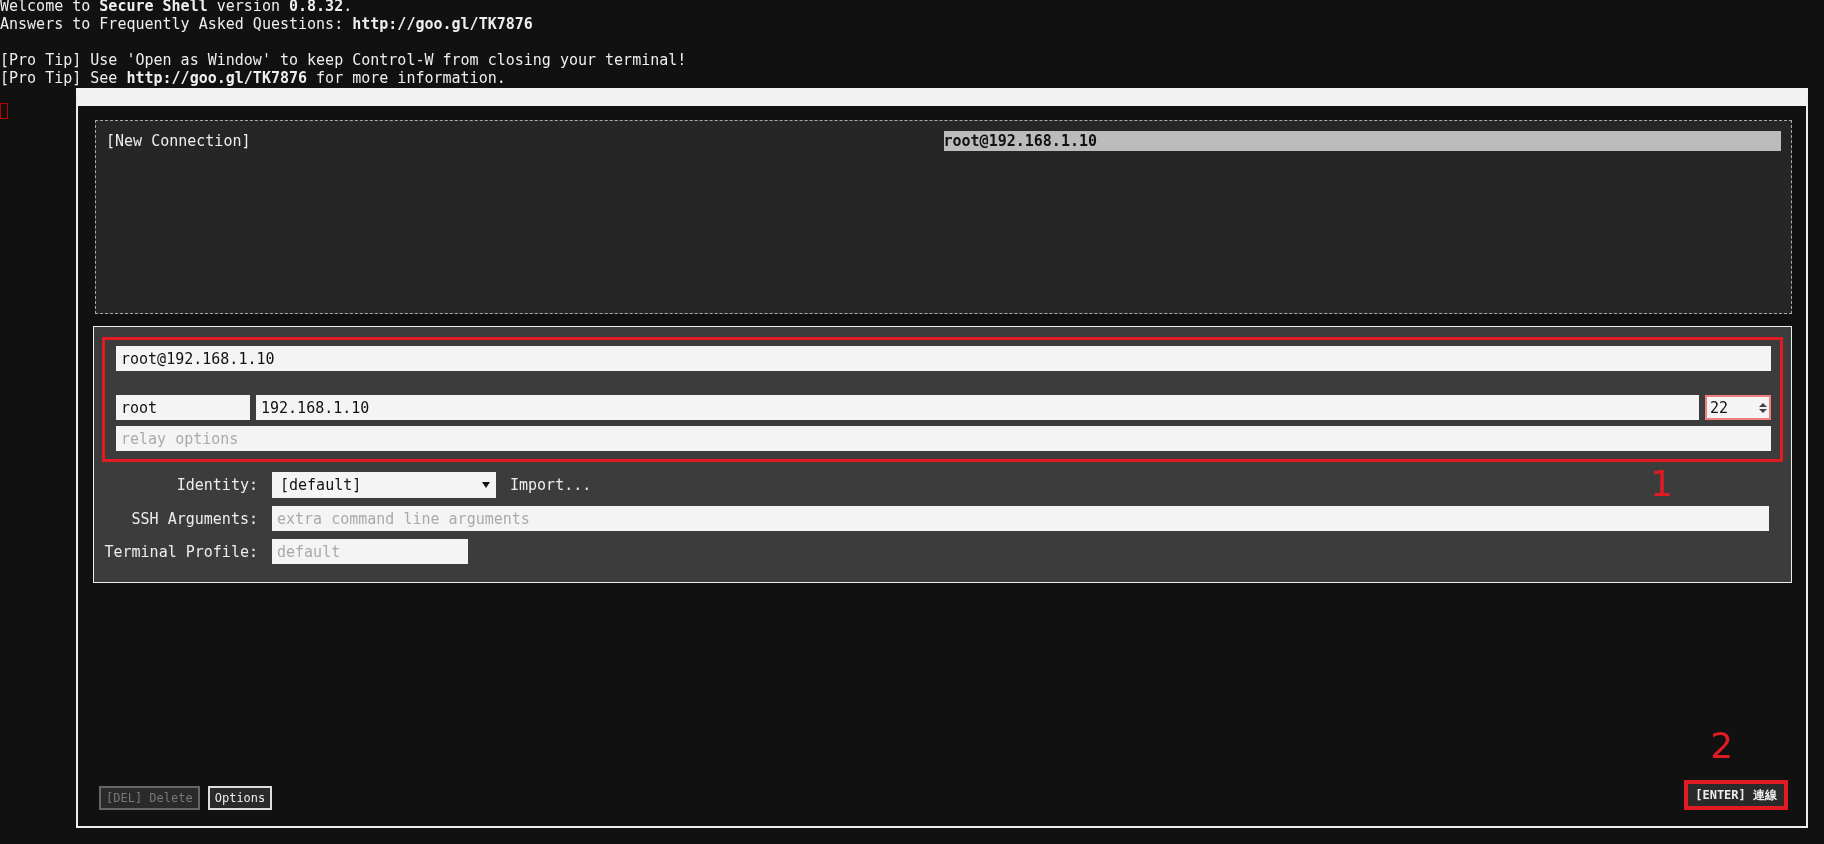 The height and width of the screenshot is (844, 1824). What do you see at coordinates (370, 551) in the screenshot?
I see `terminal-profile-field: default` at bounding box center [370, 551].